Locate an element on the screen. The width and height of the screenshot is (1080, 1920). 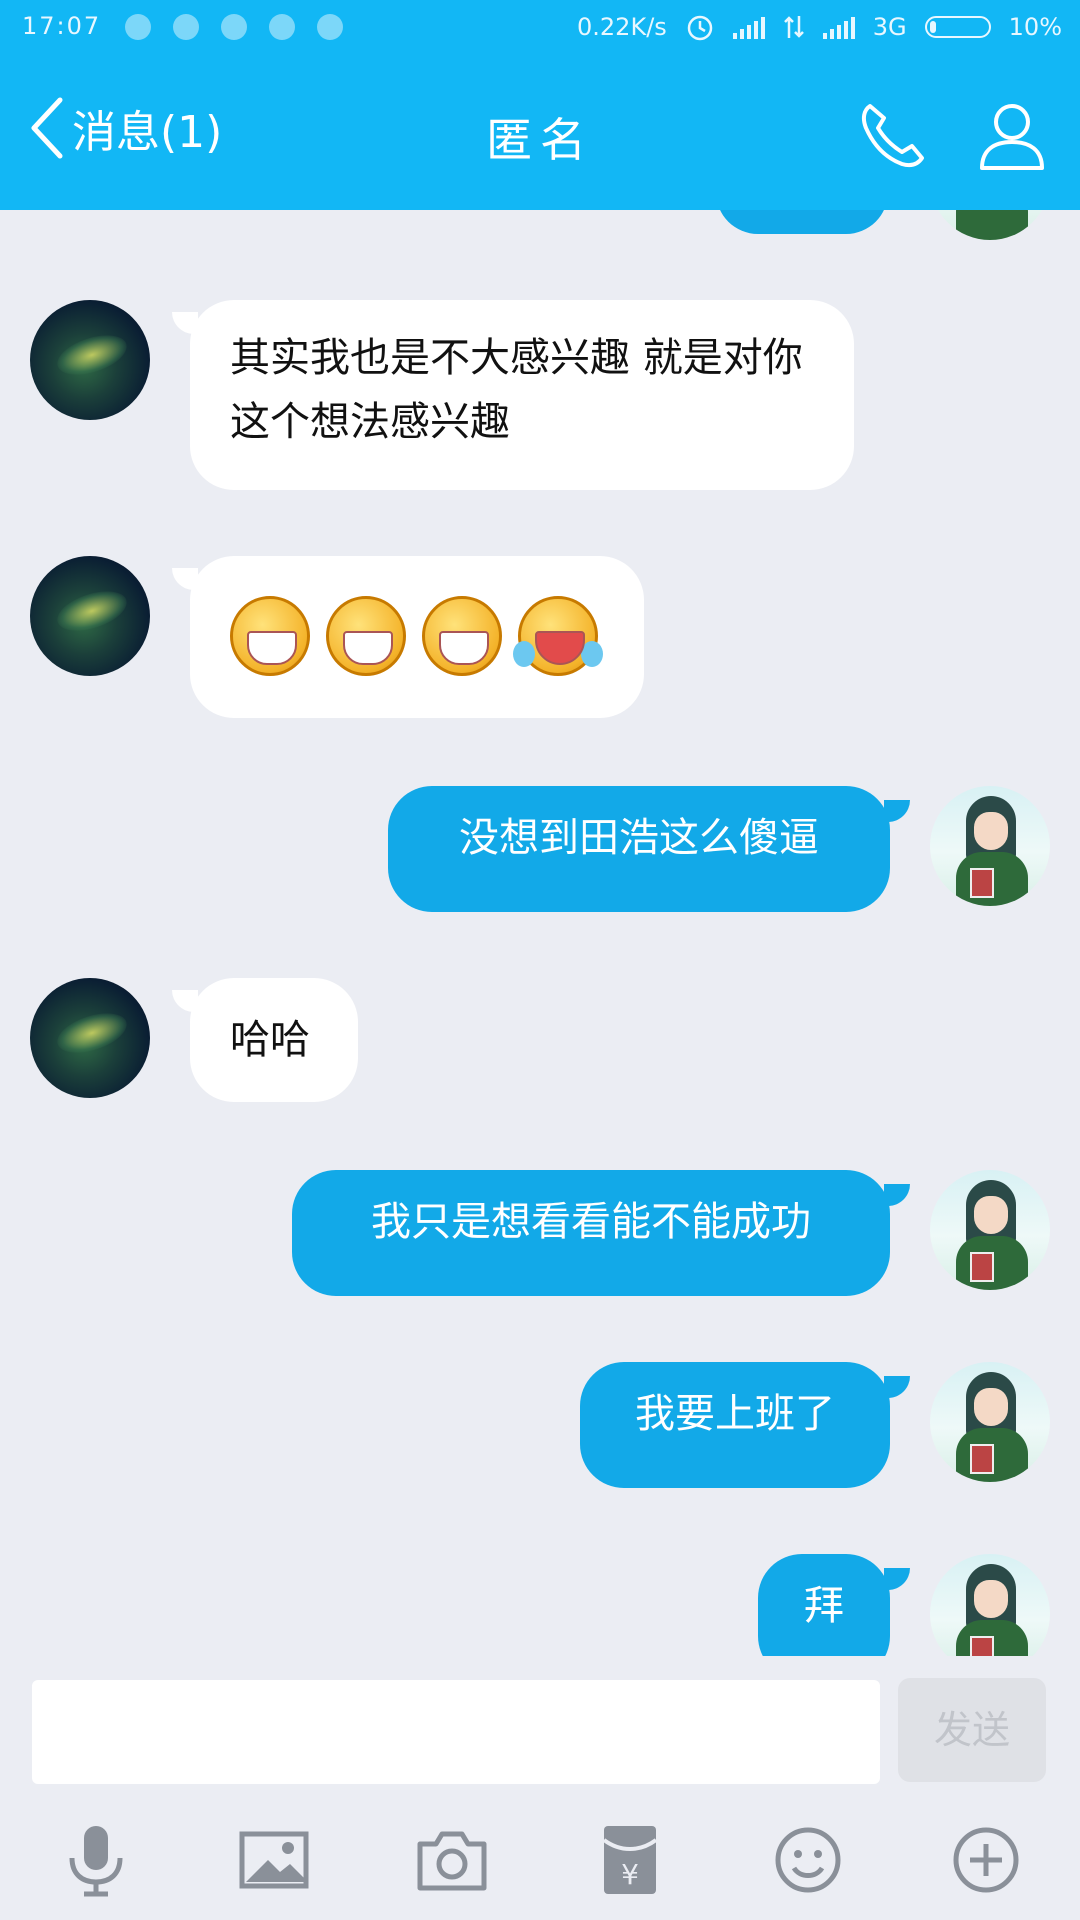
battery-level: 10% is located at coordinates (1035, 27).